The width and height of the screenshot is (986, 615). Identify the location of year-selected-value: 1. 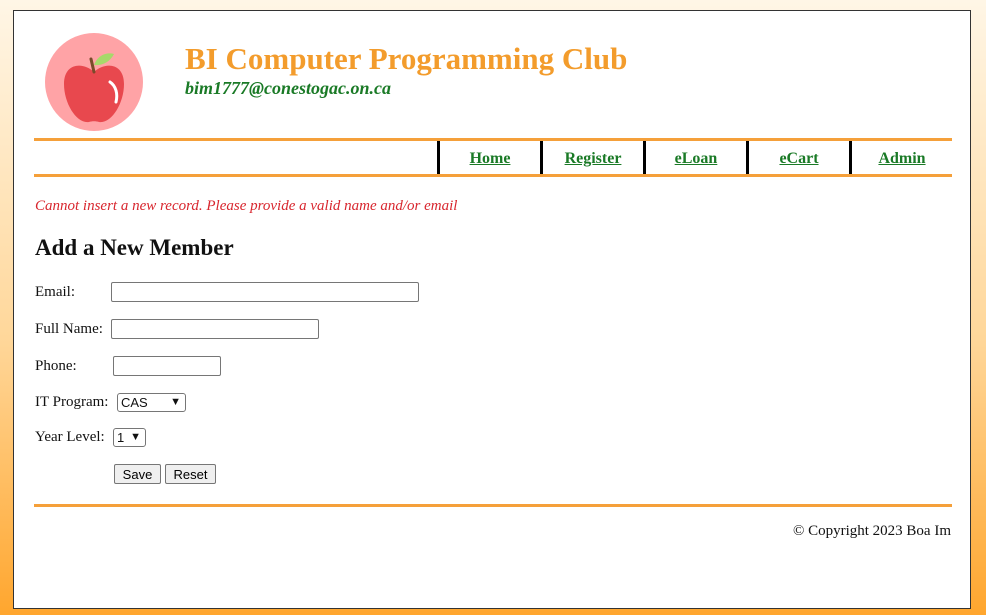
(121, 437).